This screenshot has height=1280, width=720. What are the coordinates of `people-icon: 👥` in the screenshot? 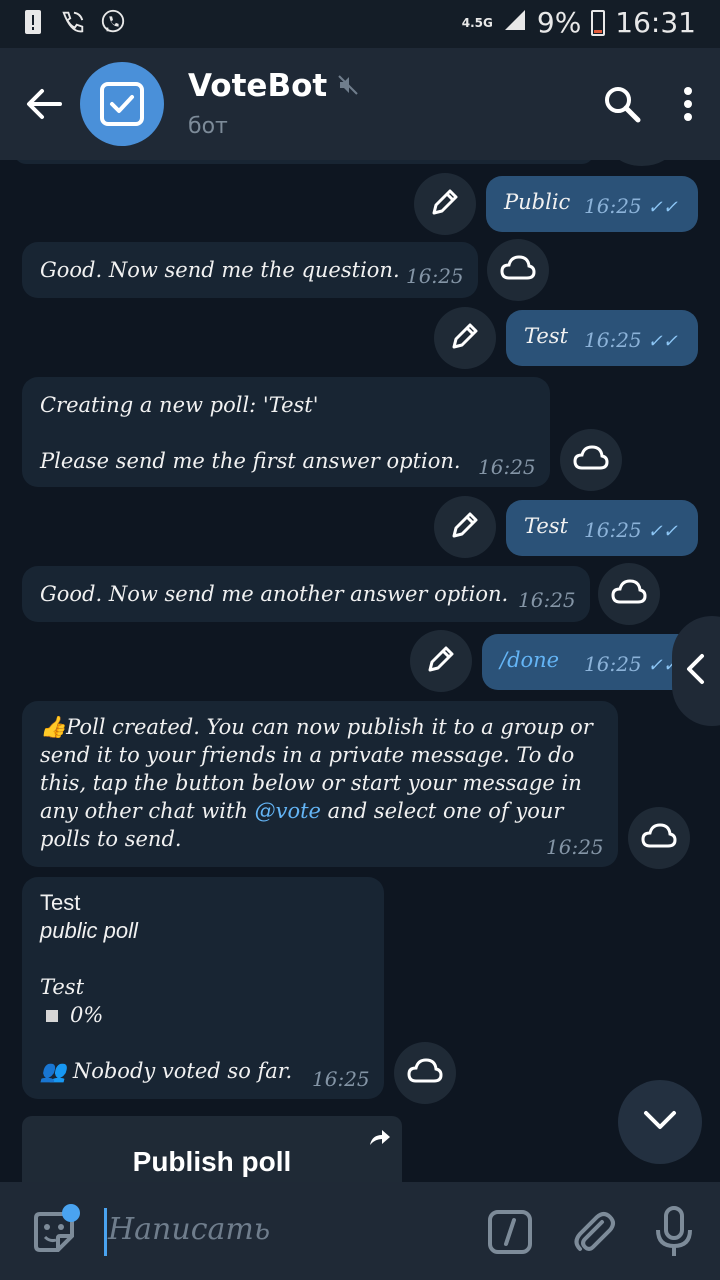 It's located at (53, 1071).